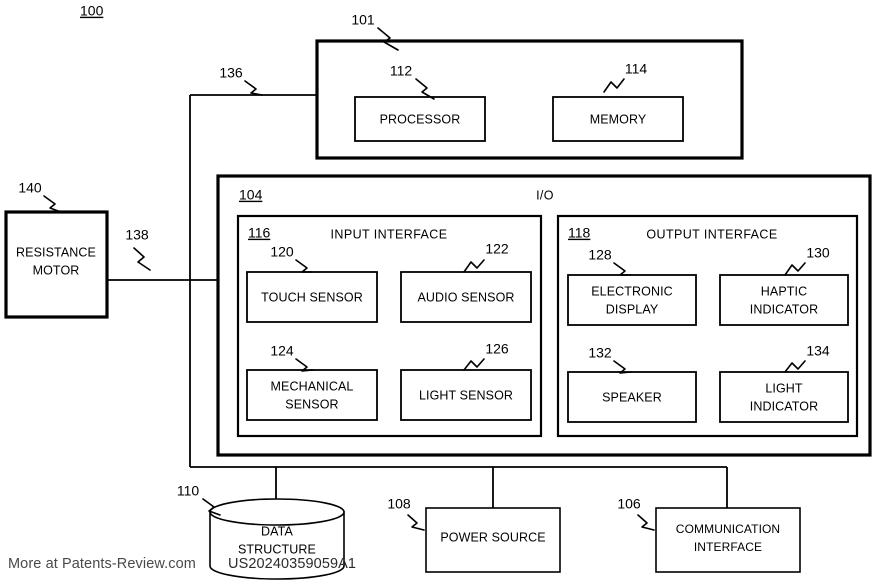  Describe the element at coordinates (728, 529) in the screenshot. I see `communication-interface-label-line1: COMMUNICATION` at that location.